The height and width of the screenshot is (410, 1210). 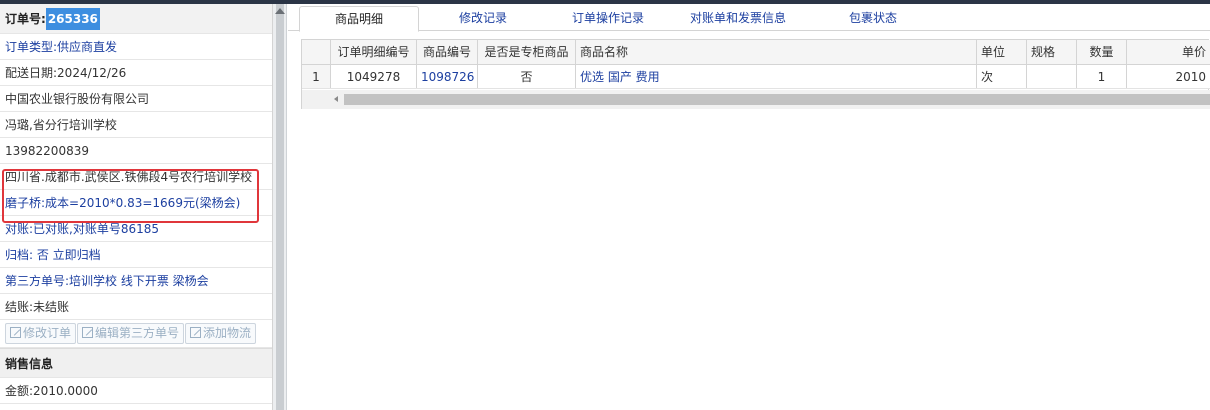 I want to click on reconcile-status: 对账:已对账,对账单号86185, so click(x=136, y=229).